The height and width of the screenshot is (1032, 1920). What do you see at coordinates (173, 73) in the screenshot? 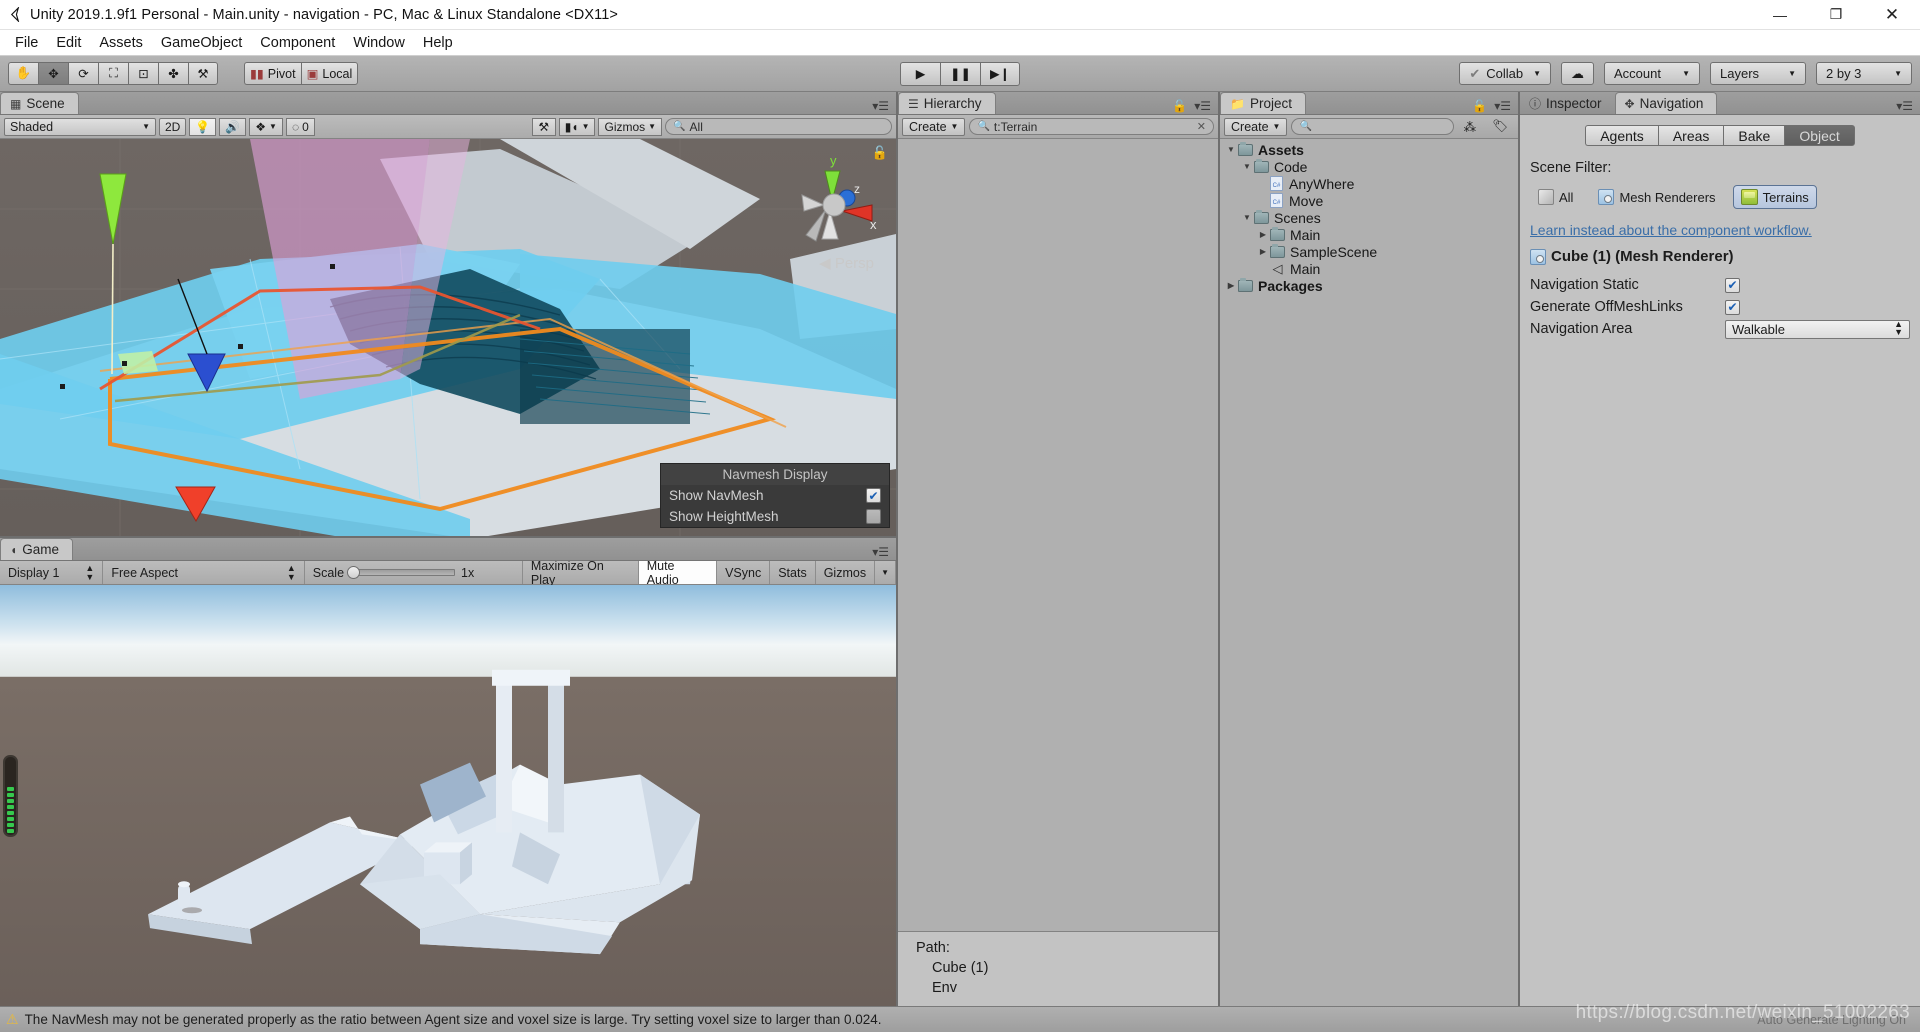
I see `transform-tool-icon: ✤` at bounding box center [173, 73].